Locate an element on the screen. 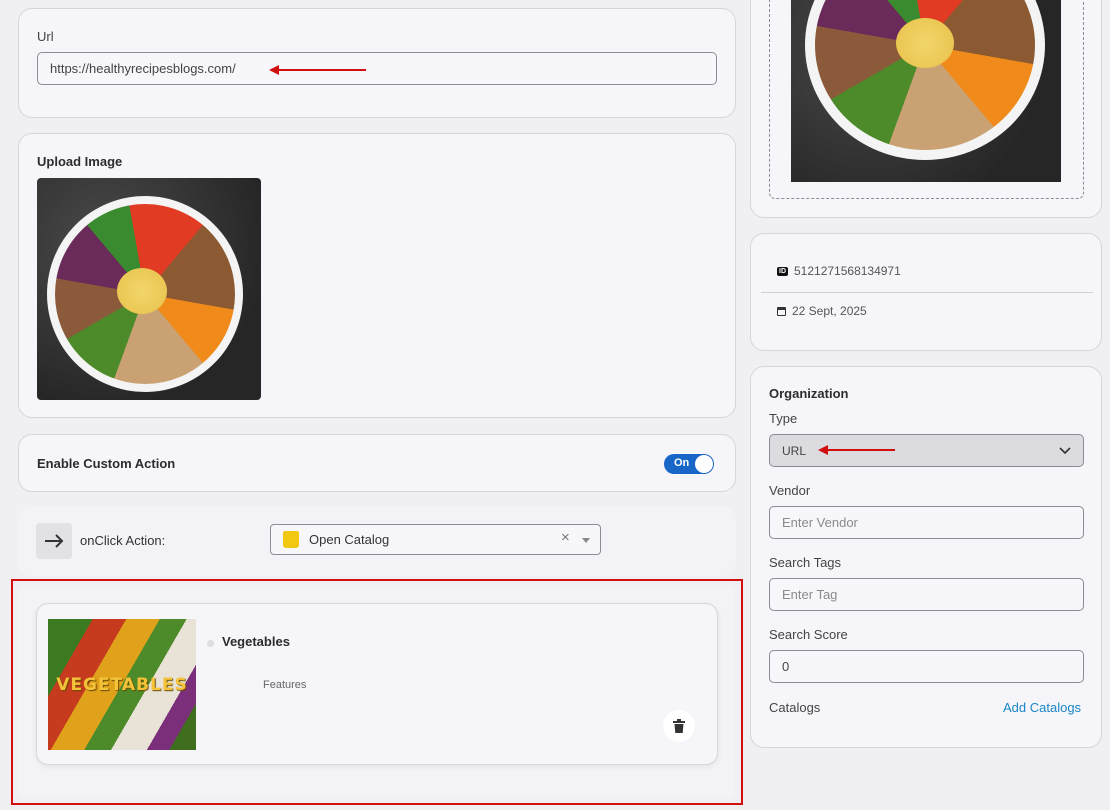 The image size is (1110, 810). onclick-label: onClick Action: is located at coordinates (123, 540).